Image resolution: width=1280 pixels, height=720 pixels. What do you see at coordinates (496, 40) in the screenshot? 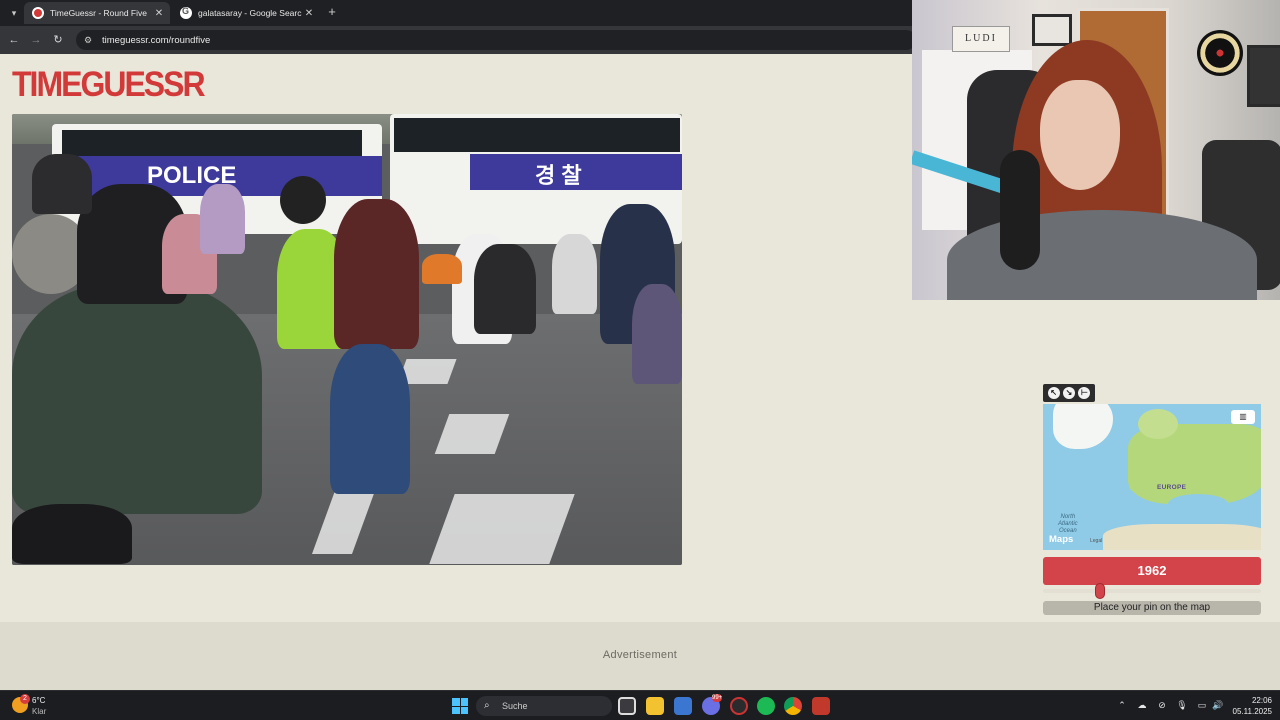
I see `address-bar: ⚙ timeguessr.com/roundfive` at bounding box center [496, 40].